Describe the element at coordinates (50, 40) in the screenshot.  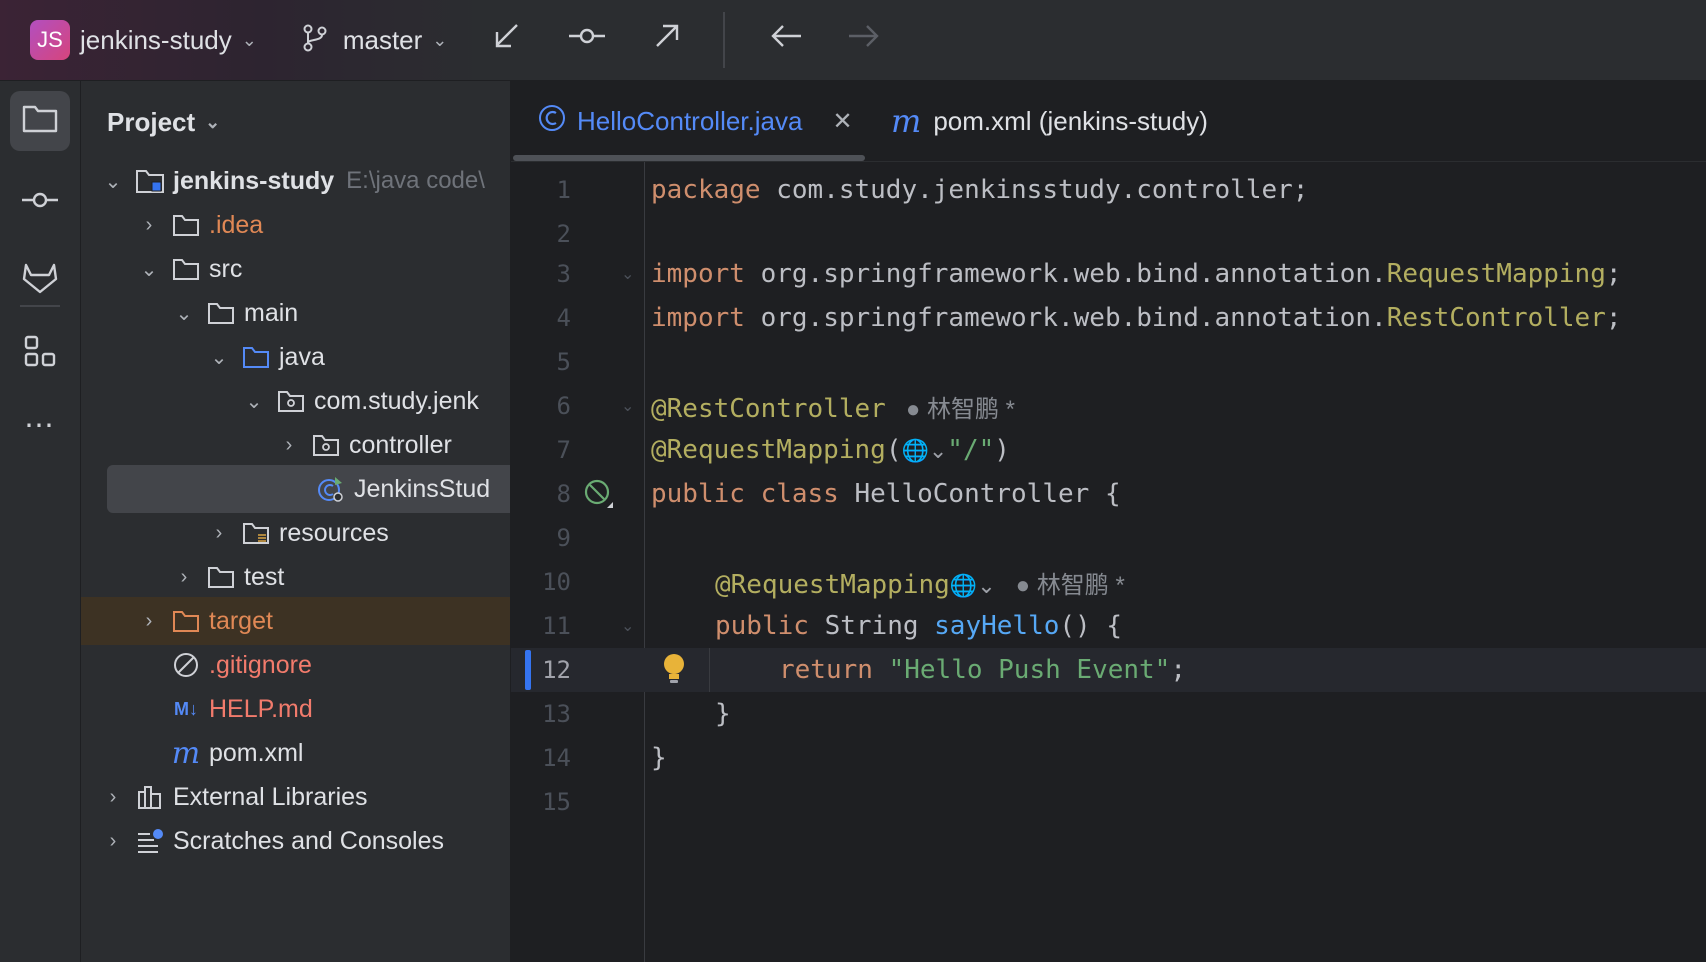
I see `project-badge: JS` at that location.